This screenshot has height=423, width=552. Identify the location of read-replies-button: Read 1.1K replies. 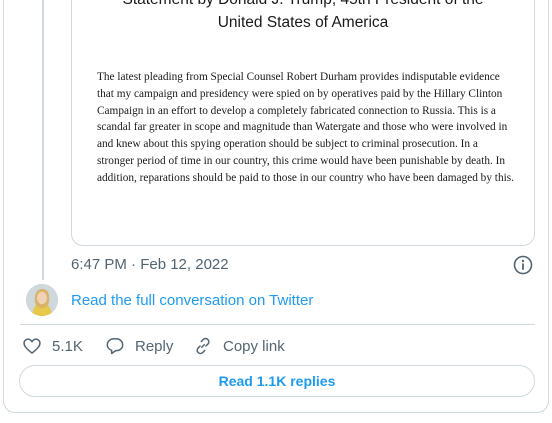
(277, 381).